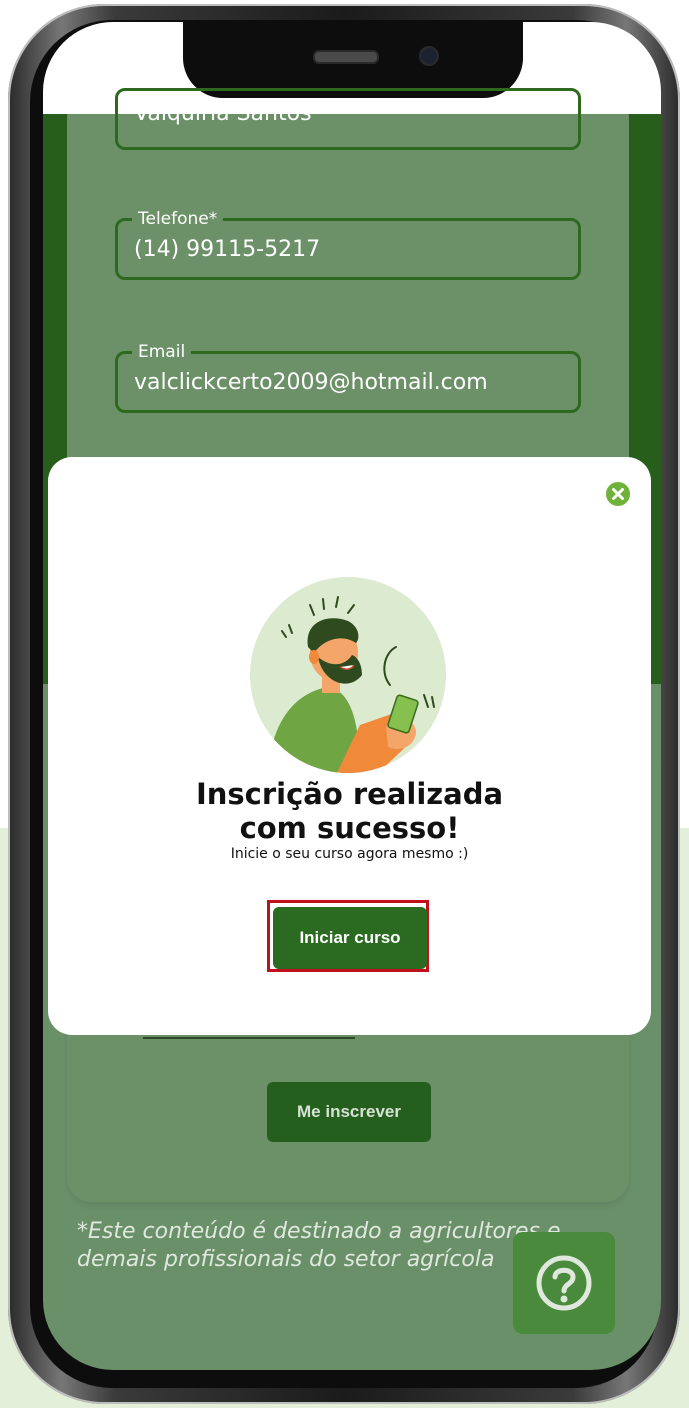 Image resolution: width=689 pixels, height=1408 pixels. I want to click on checkbox-underline, so click(249, 1038).